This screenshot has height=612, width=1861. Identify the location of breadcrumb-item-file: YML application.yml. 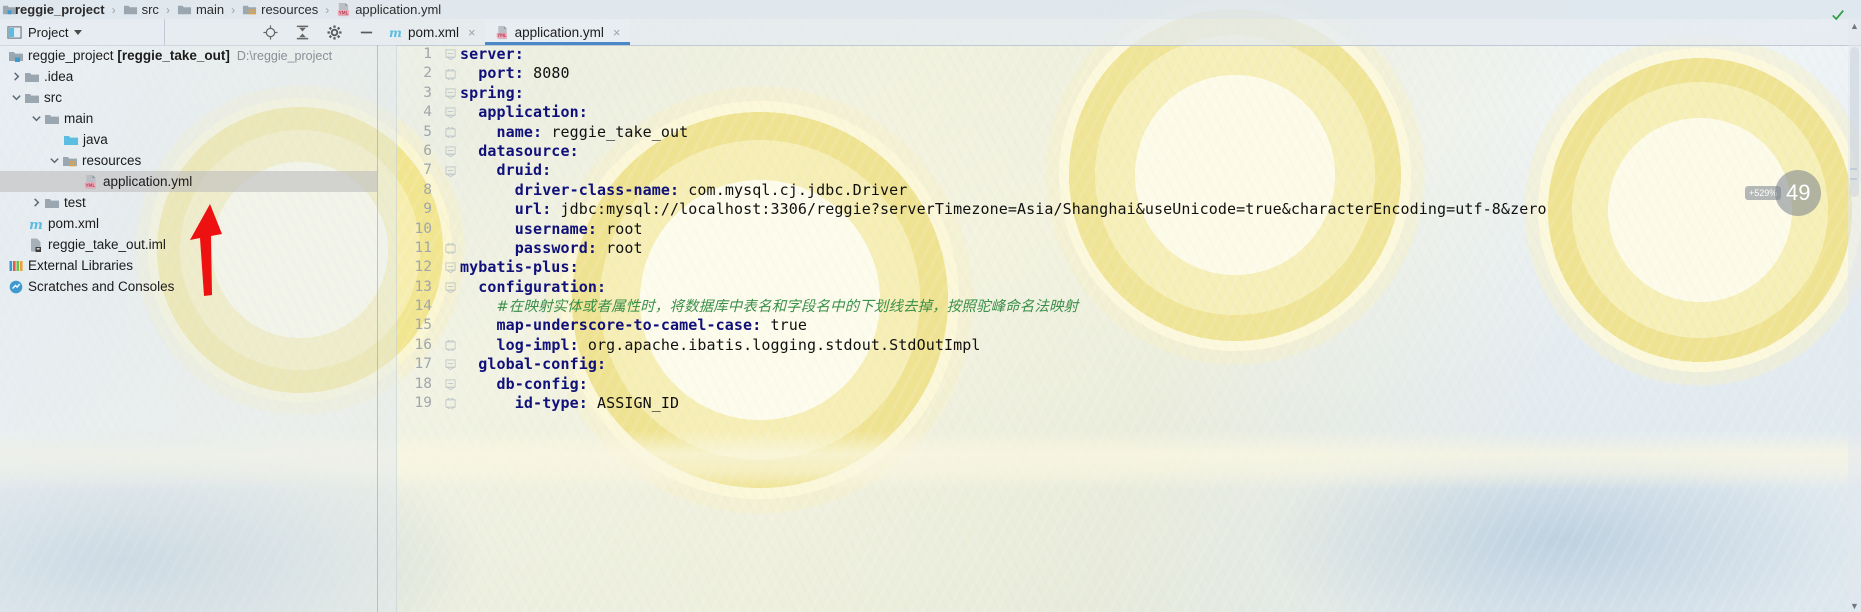
(388, 9).